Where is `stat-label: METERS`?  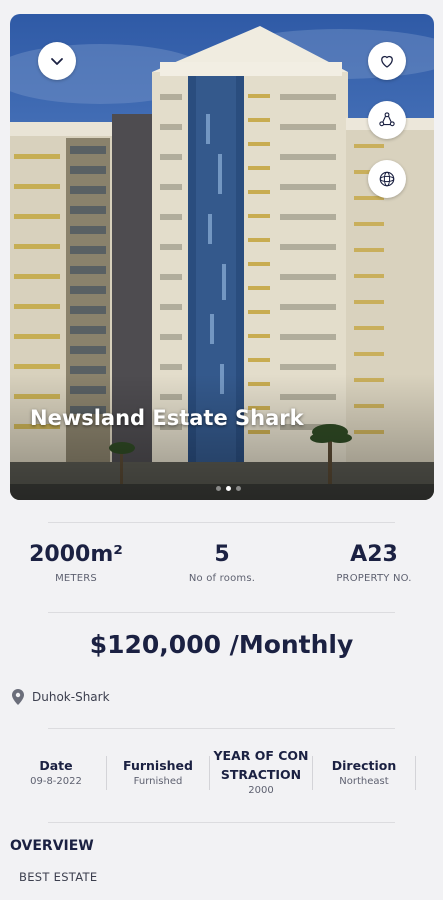 stat-label: METERS is located at coordinates (76, 578).